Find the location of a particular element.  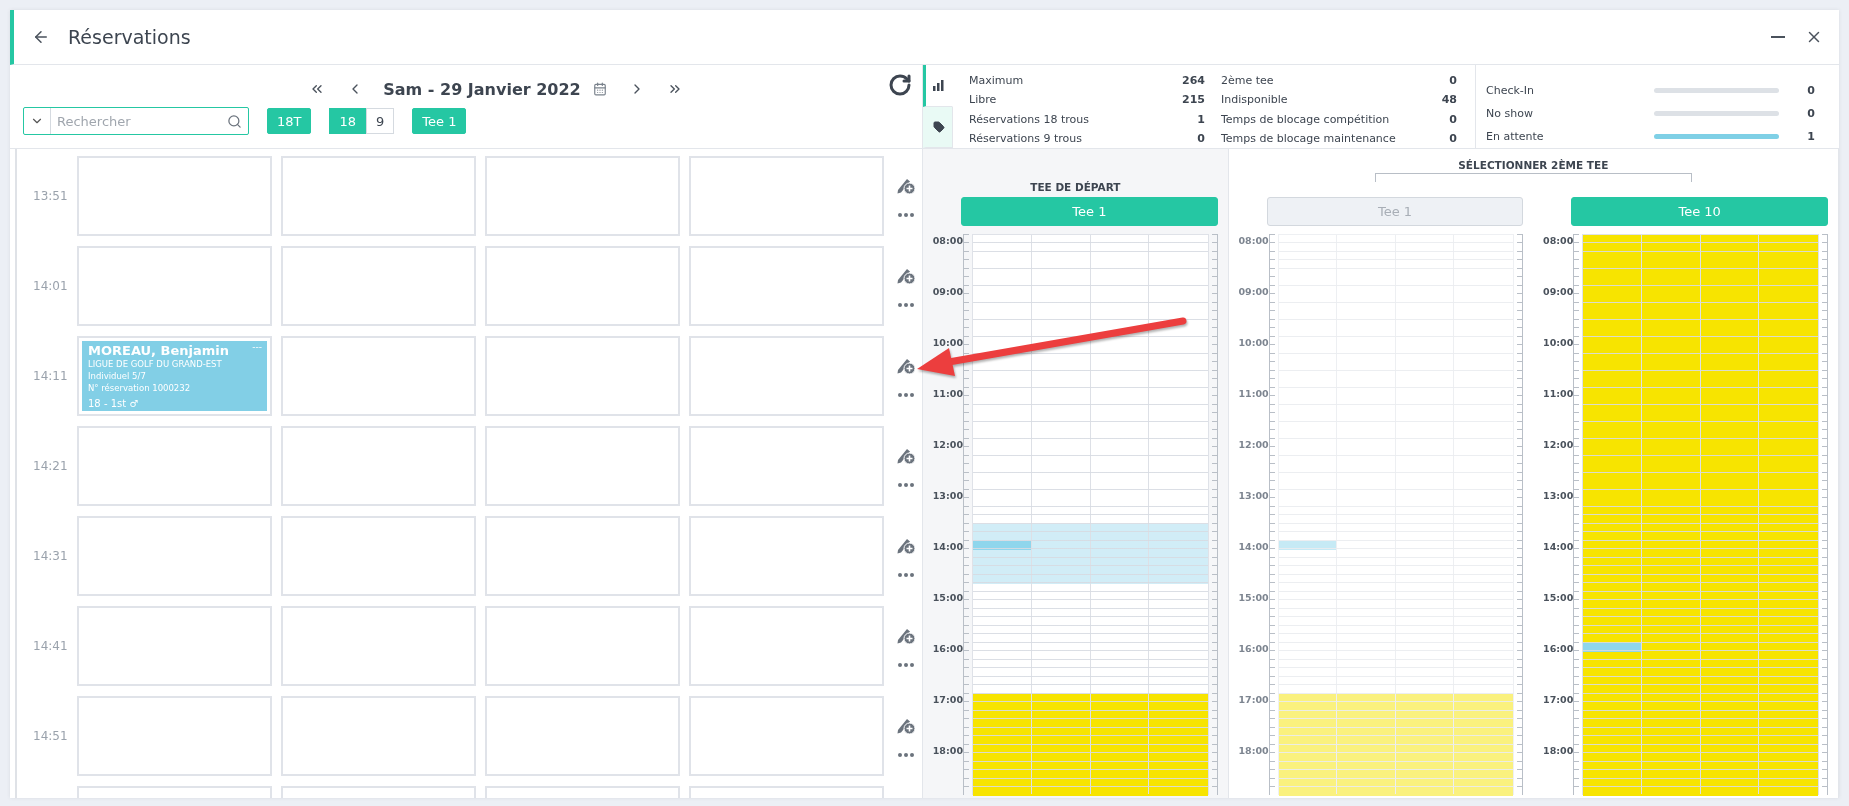

holes-toggle-button: 9 is located at coordinates (380, 121).